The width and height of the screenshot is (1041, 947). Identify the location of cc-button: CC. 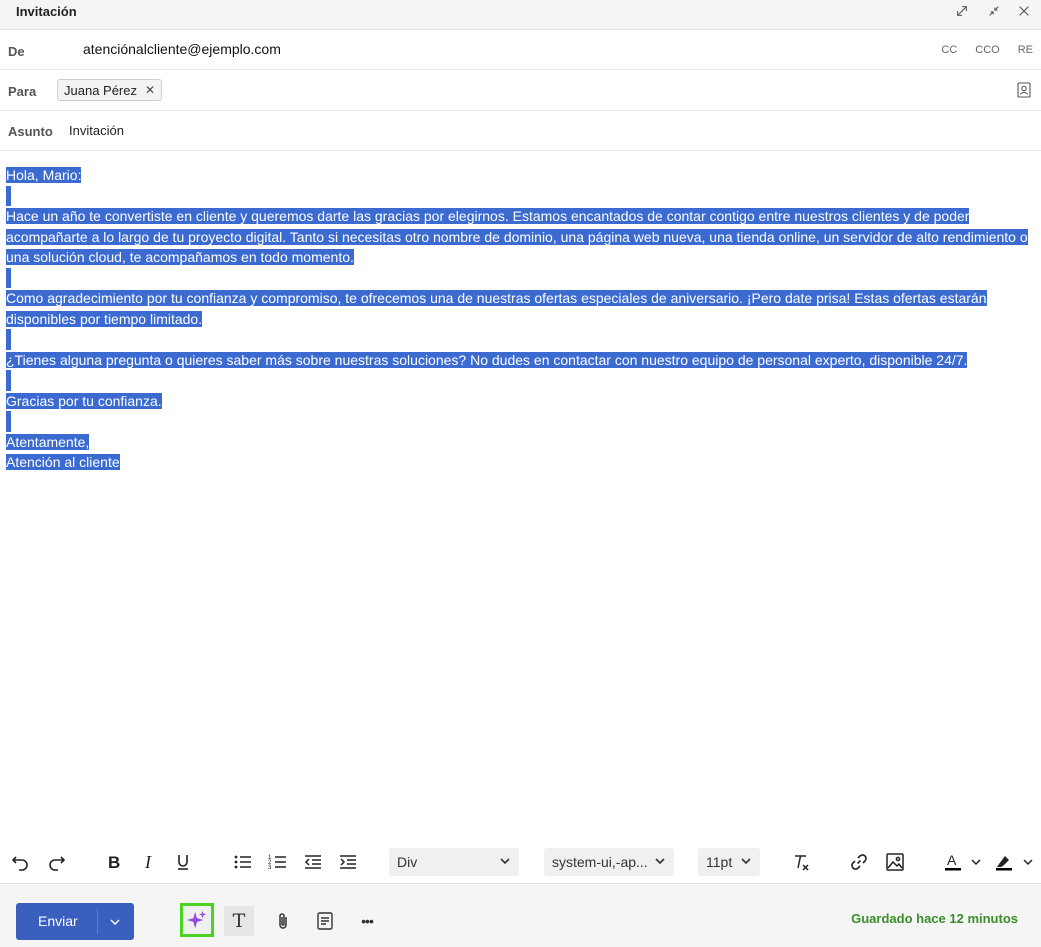
(949, 50).